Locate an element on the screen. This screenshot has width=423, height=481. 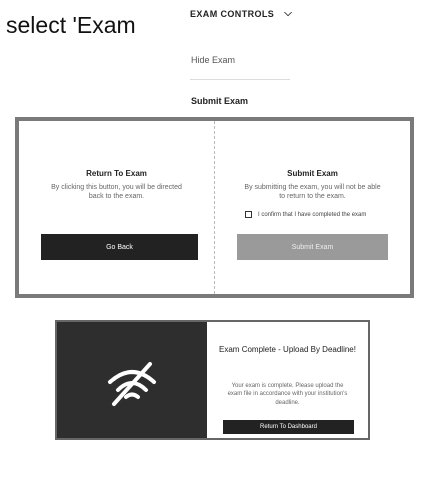
submit-exam-menu-item: Submit Exam is located at coordinates (219, 101).